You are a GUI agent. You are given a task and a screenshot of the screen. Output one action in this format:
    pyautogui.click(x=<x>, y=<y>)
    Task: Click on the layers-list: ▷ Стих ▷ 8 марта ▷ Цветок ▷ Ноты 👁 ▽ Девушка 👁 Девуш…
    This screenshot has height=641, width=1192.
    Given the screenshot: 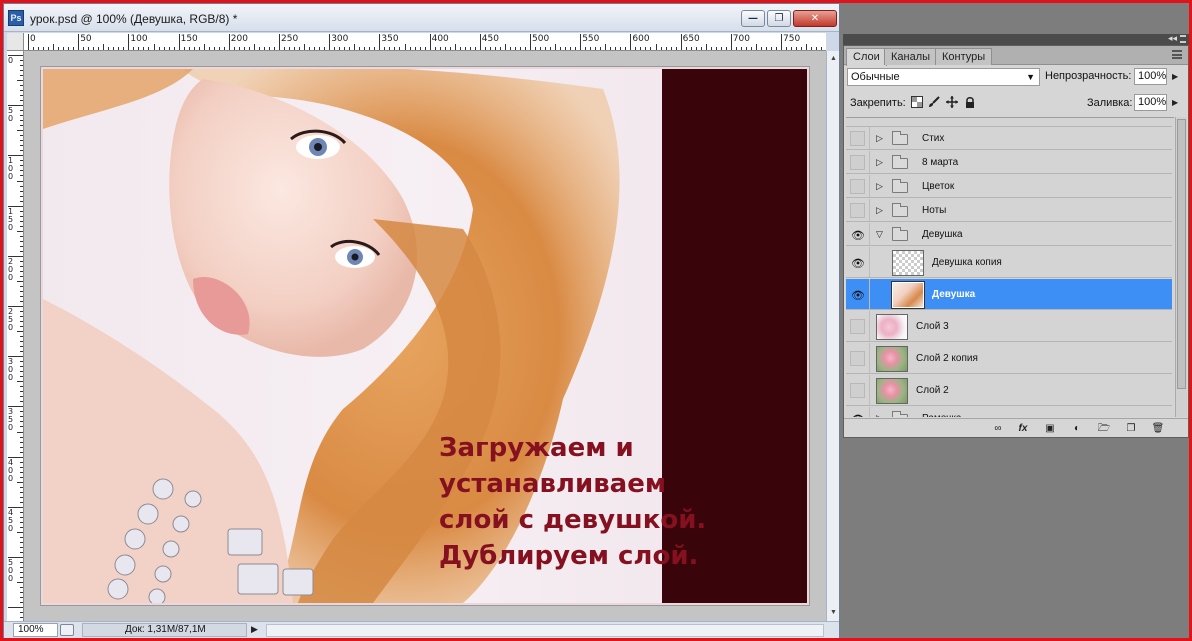 What is the action you would take?
    pyautogui.click(x=1010, y=267)
    